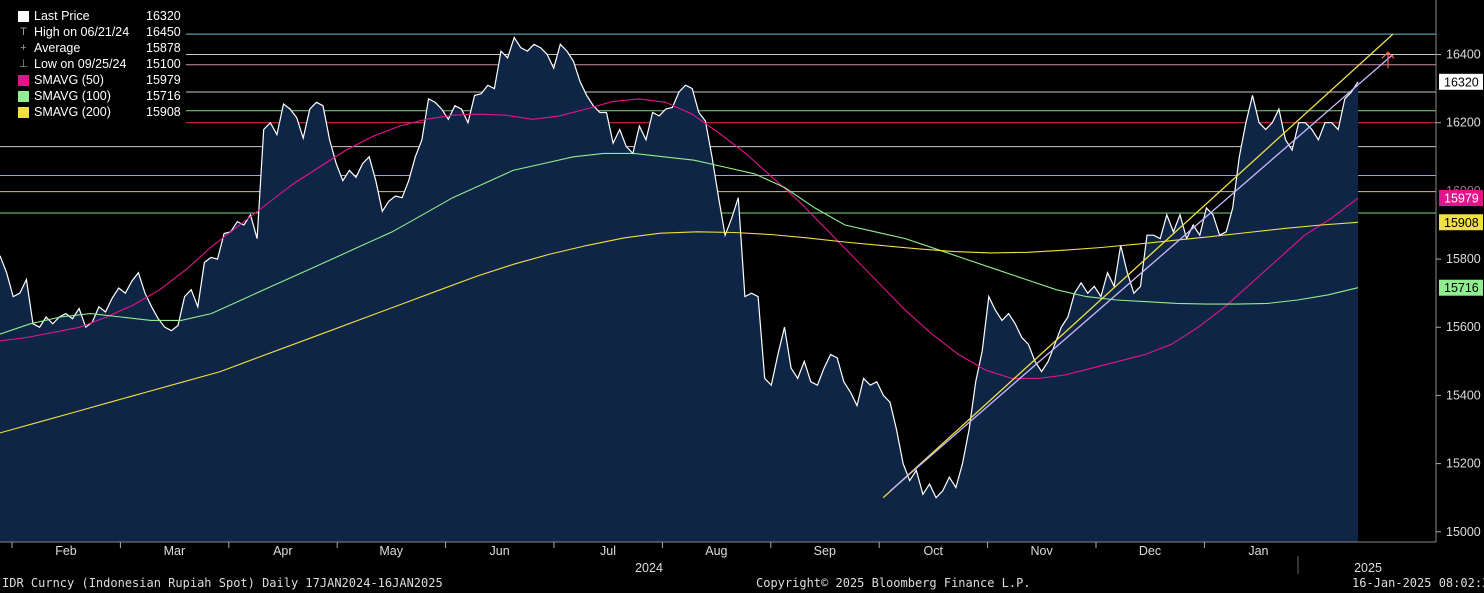 Image resolution: width=1484 pixels, height=593 pixels. I want to click on legend-item: SMAVG (50) 15979, so click(93, 80).